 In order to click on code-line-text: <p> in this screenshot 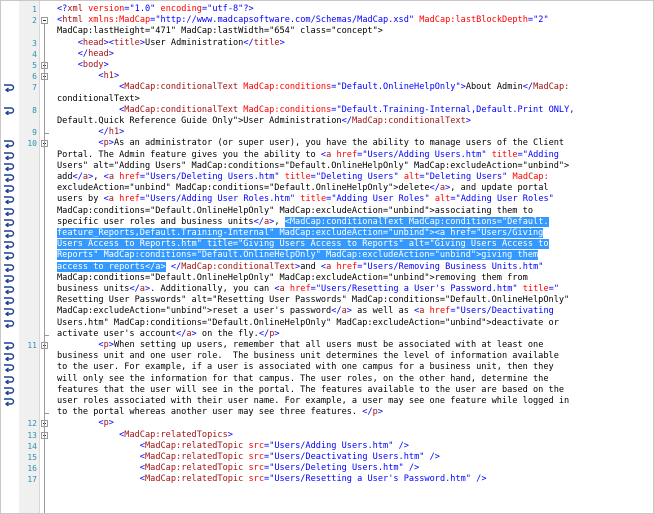, I will do `click(106, 423)`.